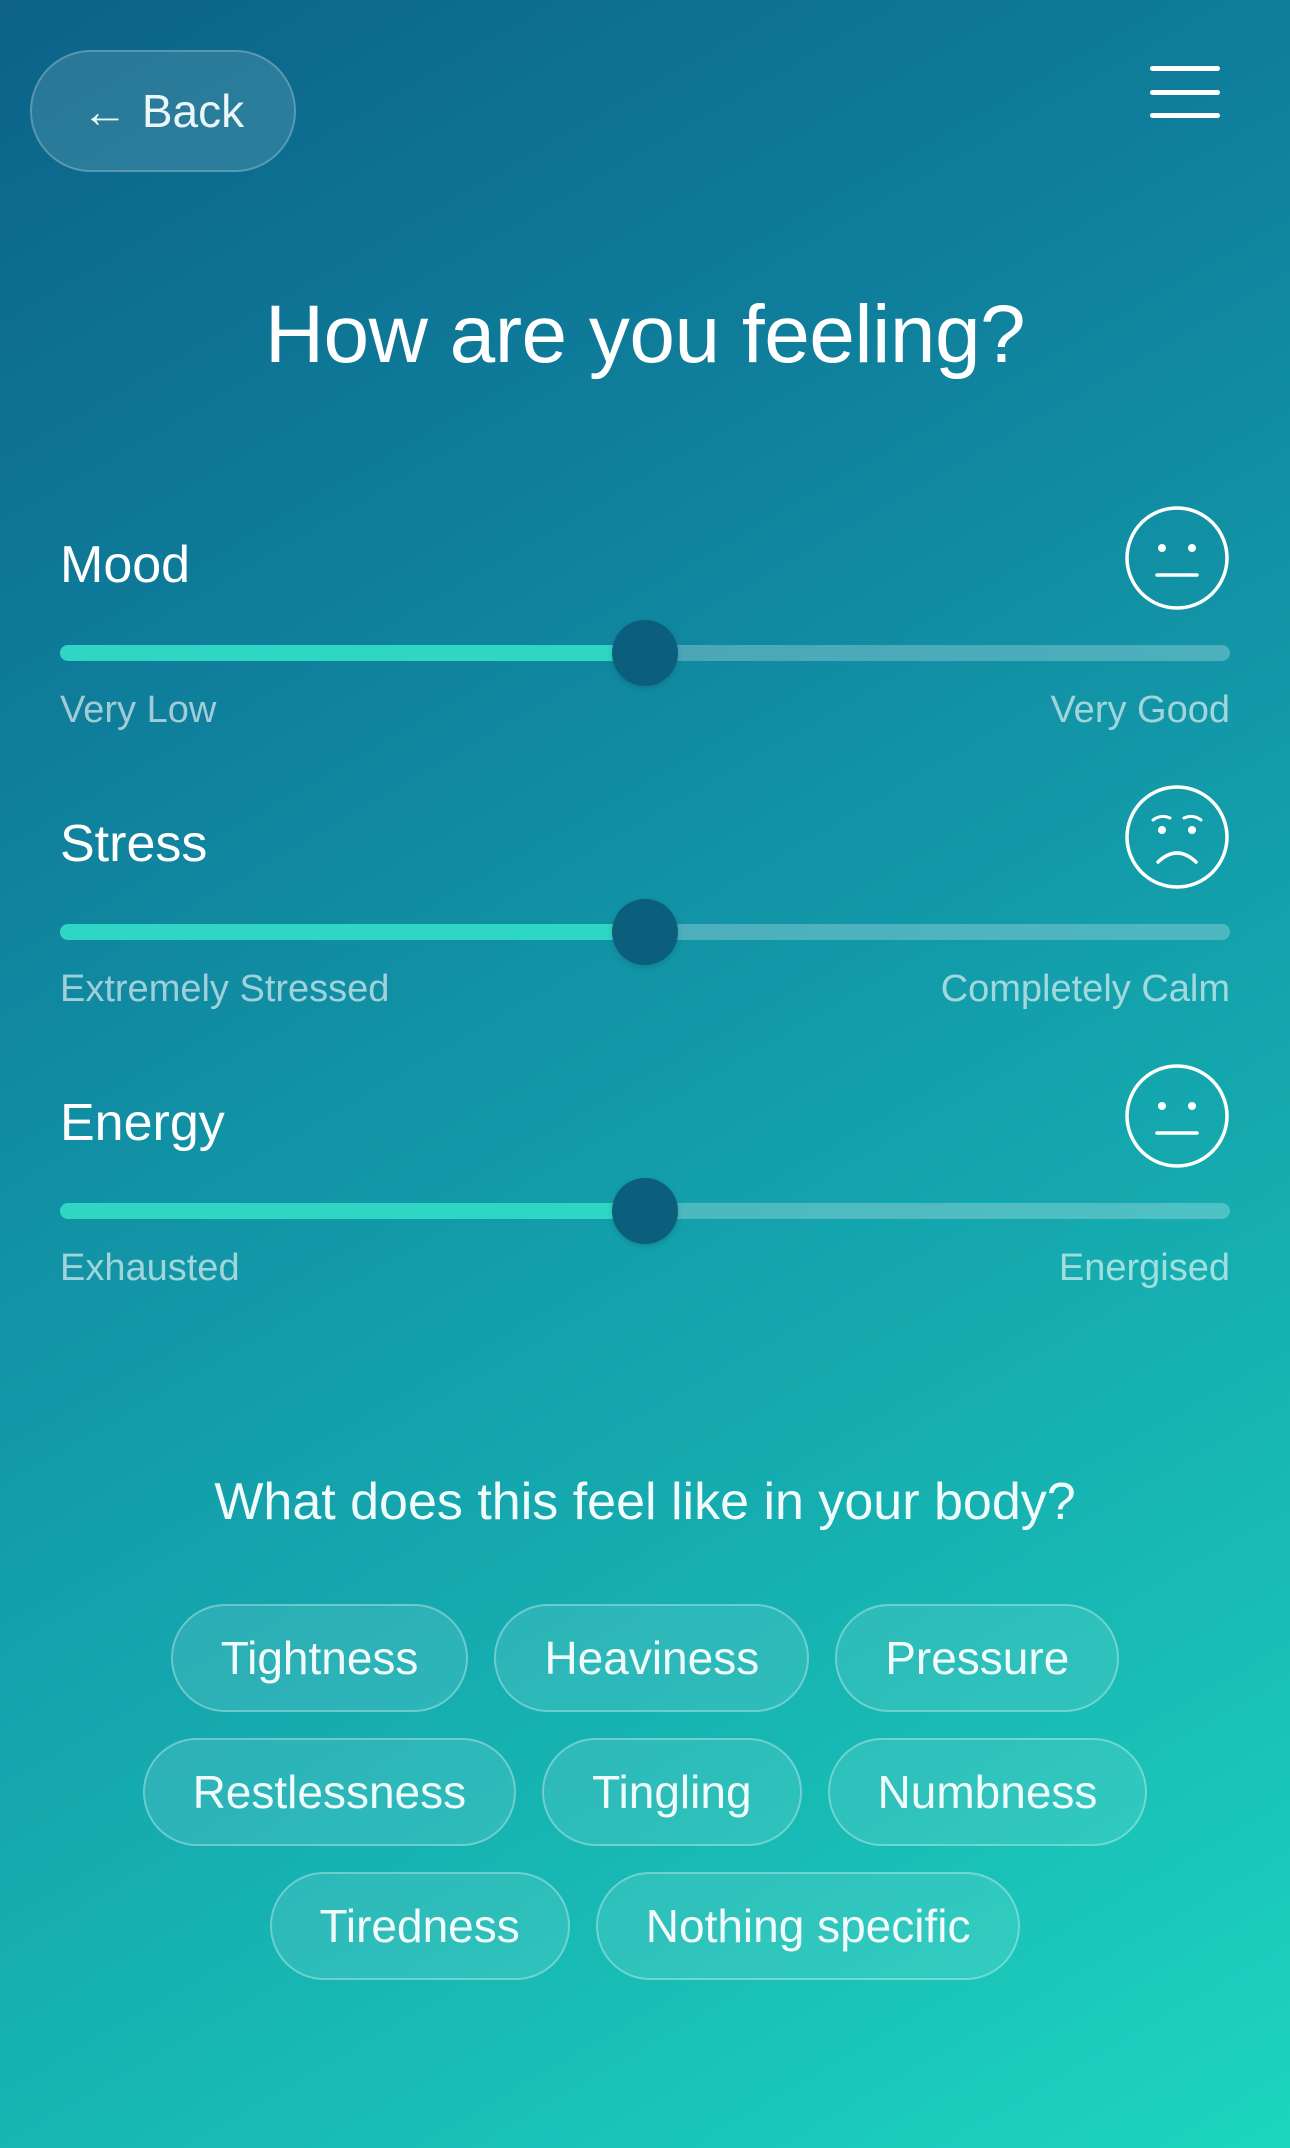 The width and height of the screenshot is (1290, 2148). I want to click on mood-min-label: Very Low, so click(138, 710).